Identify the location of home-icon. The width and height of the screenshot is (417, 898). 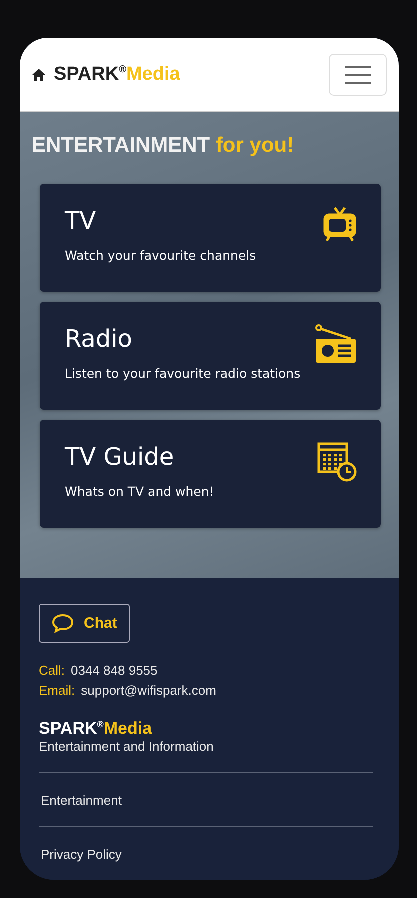
(39, 75).